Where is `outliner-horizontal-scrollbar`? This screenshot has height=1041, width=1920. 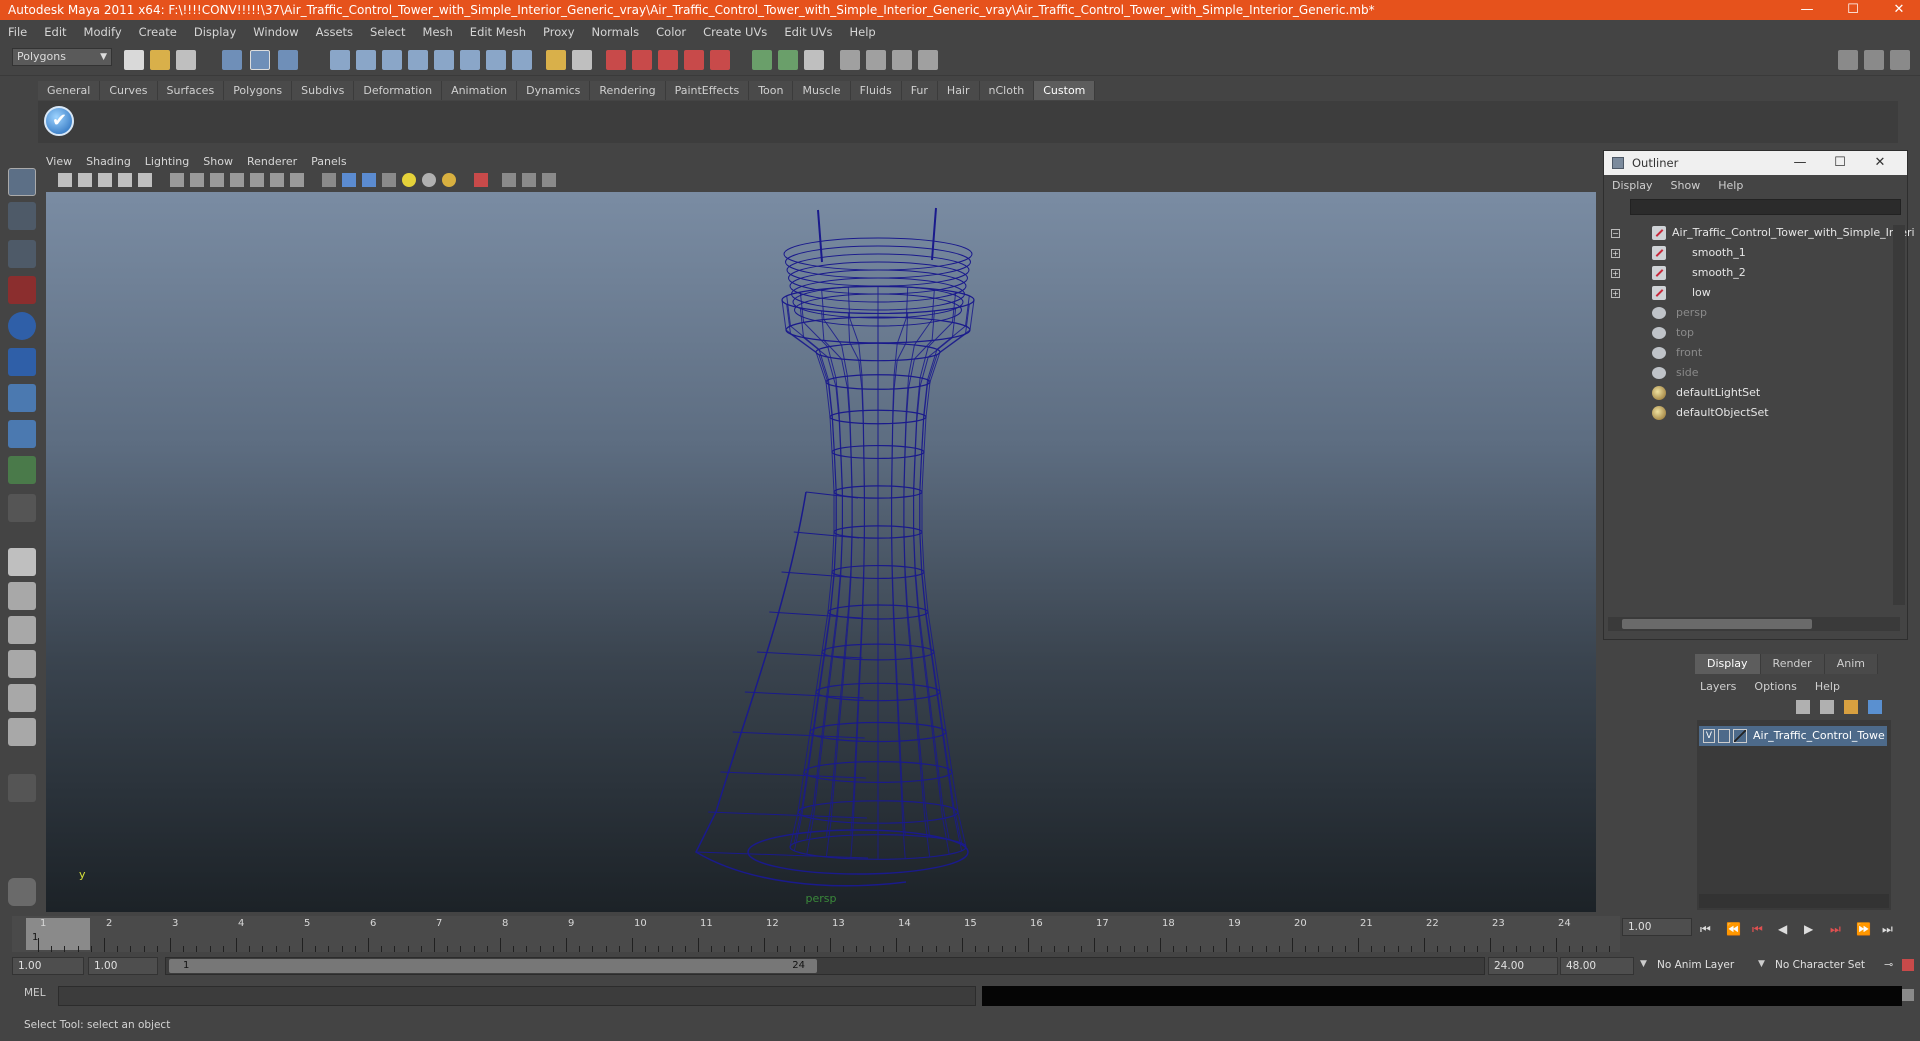
outliner-horizontal-scrollbar is located at coordinates (1754, 624).